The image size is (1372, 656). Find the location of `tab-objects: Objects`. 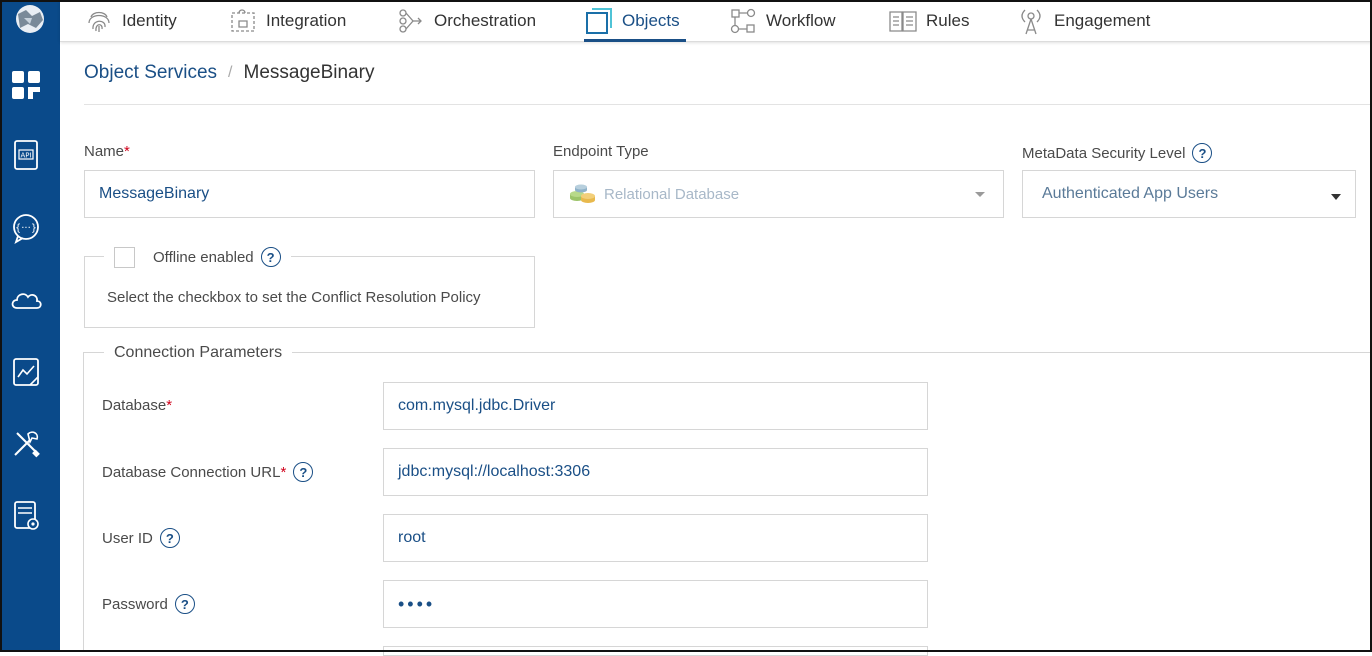

tab-objects: Objects is located at coordinates (635, 21).